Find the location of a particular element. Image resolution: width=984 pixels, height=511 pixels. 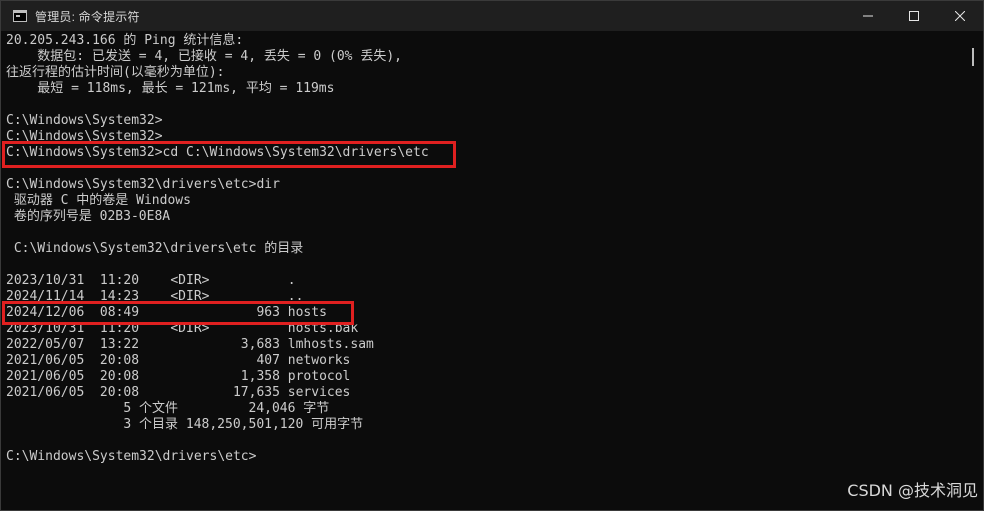

vertical-scrollbar is located at coordinates (973, 270).